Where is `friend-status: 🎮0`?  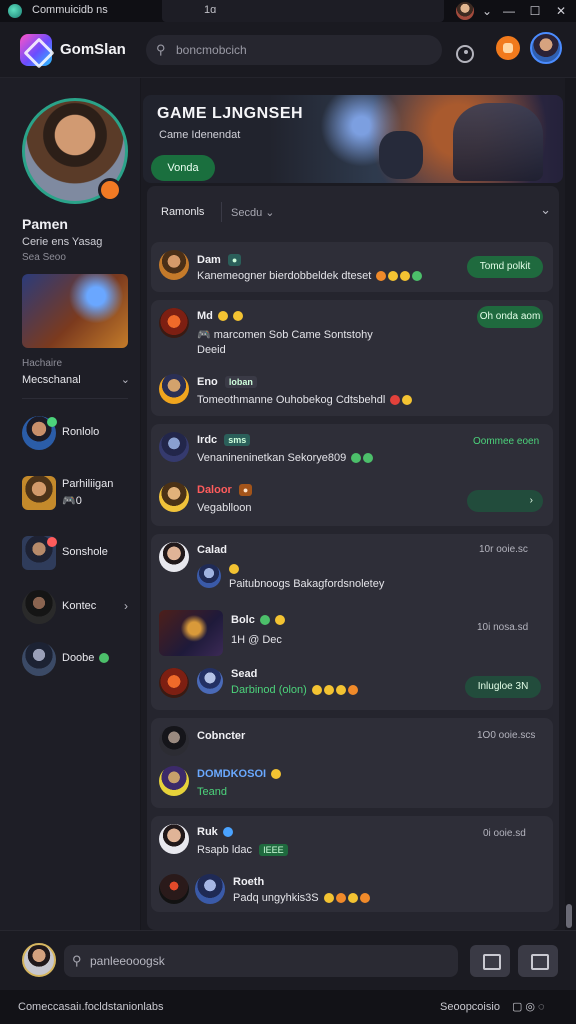 friend-status: 🎮0 is located at coordinates (72, 501).